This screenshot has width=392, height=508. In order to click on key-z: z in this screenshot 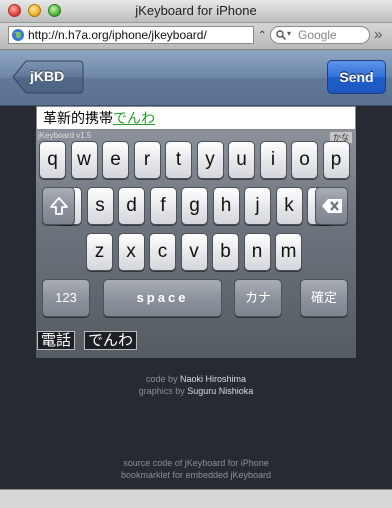, I will do `click(99, 252)`.